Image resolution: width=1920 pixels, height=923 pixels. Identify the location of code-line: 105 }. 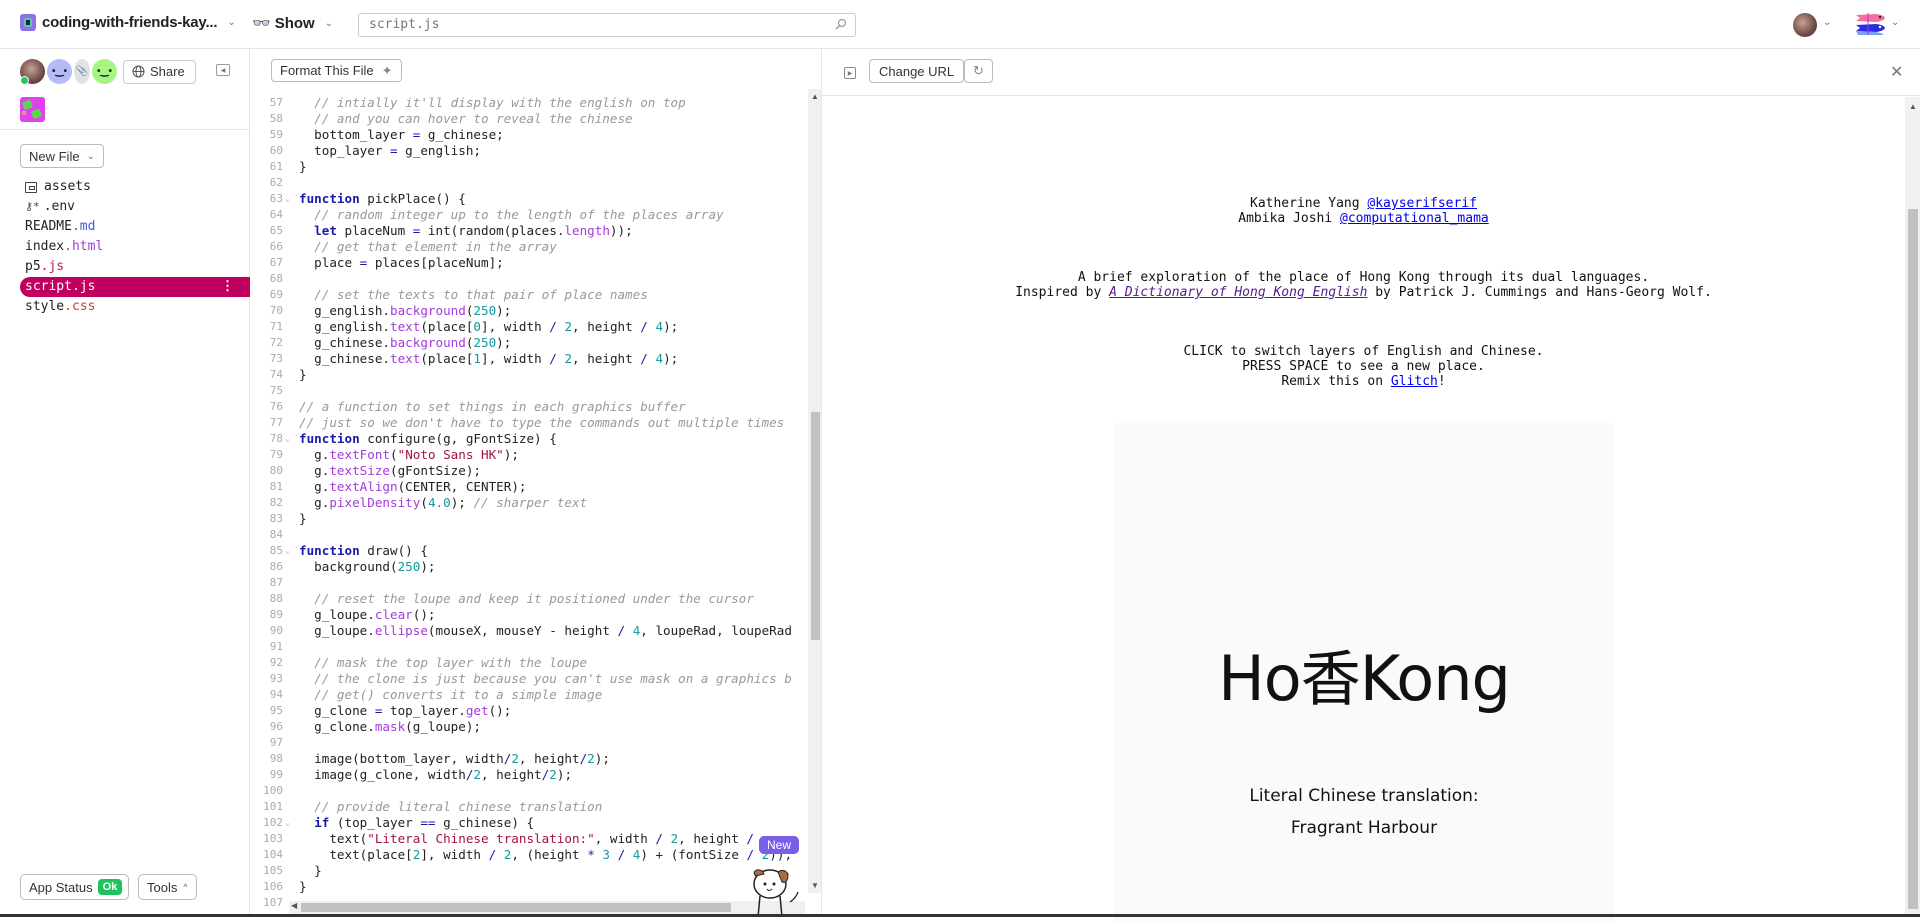
(529, 871).